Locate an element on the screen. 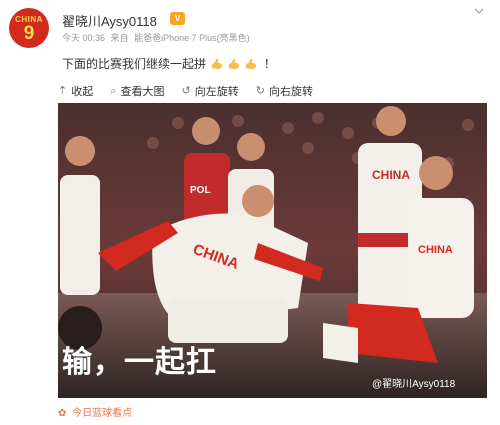 The height and width of the screenshot is (425, 500). view-large-image-button: ⌕ 查看大图 is located at coordinates (137, 91).